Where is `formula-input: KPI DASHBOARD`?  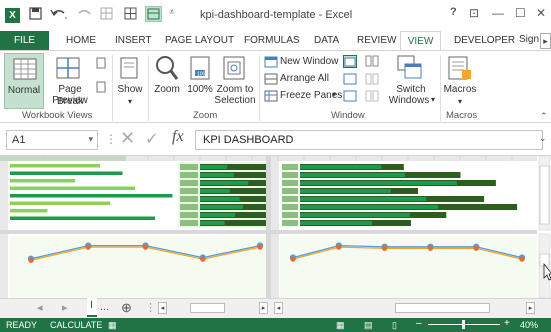
formula-input: KPI DASHBOARD is located at coordinates (369, 140).